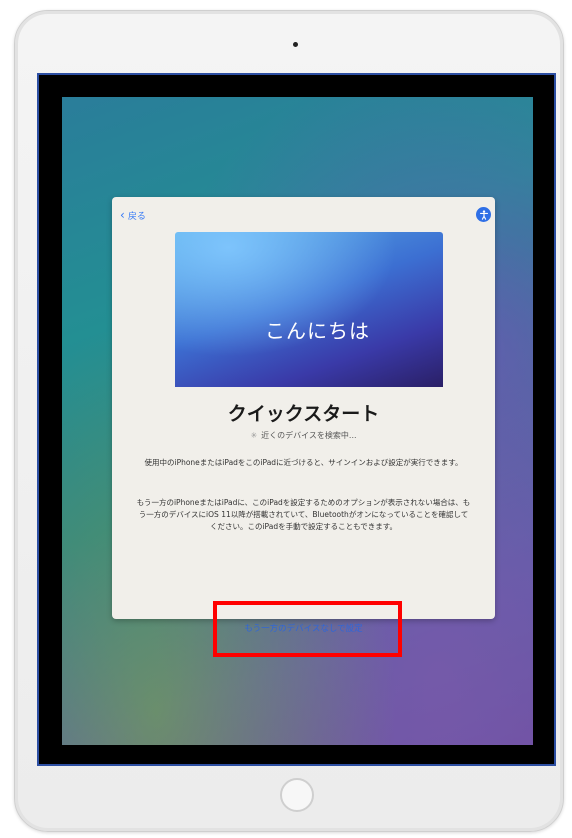 Image resolution: width=572 pixels, height=838 pixels. What do you see at coordinates (297, 795) in the screenshot?
I see `home-button` at bounding box center [297, 795].